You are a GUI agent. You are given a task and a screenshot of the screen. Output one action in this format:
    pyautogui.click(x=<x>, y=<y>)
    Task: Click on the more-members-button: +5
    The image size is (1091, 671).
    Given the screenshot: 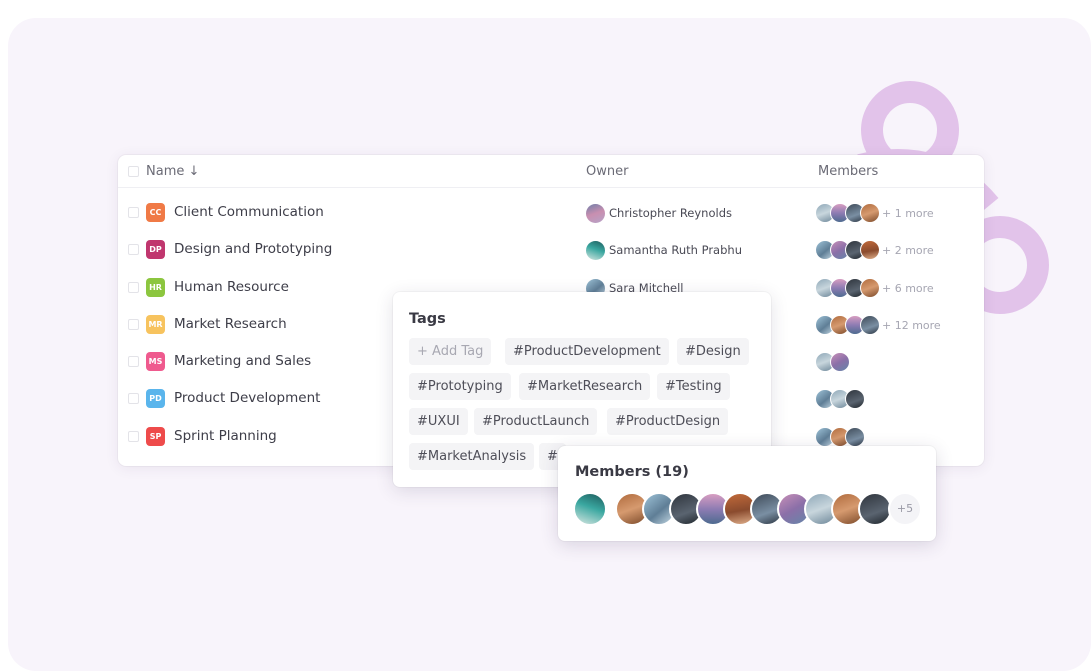 What is the action you would take?
    pyautogui.click(x=905, y=509)
    